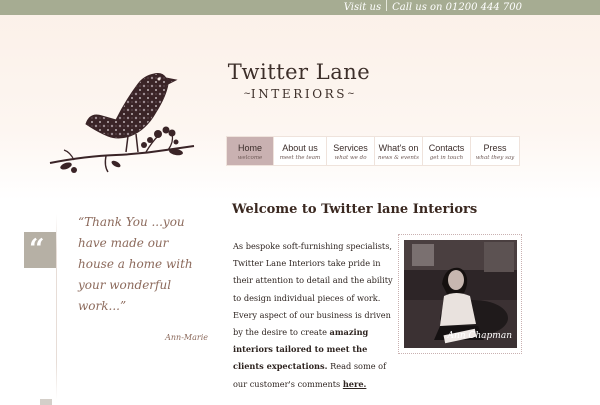 The image size is (600, 405). What do you see at coordinates (299, 94) in the screenshot?
I see `logo-subtitle: ~INTERIORS~` at bounding box center [299, 94].